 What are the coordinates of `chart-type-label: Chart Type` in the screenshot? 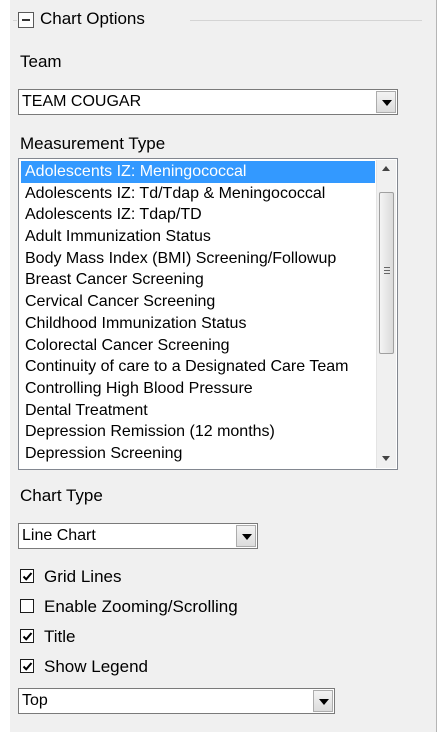 It's located at (61, 495).